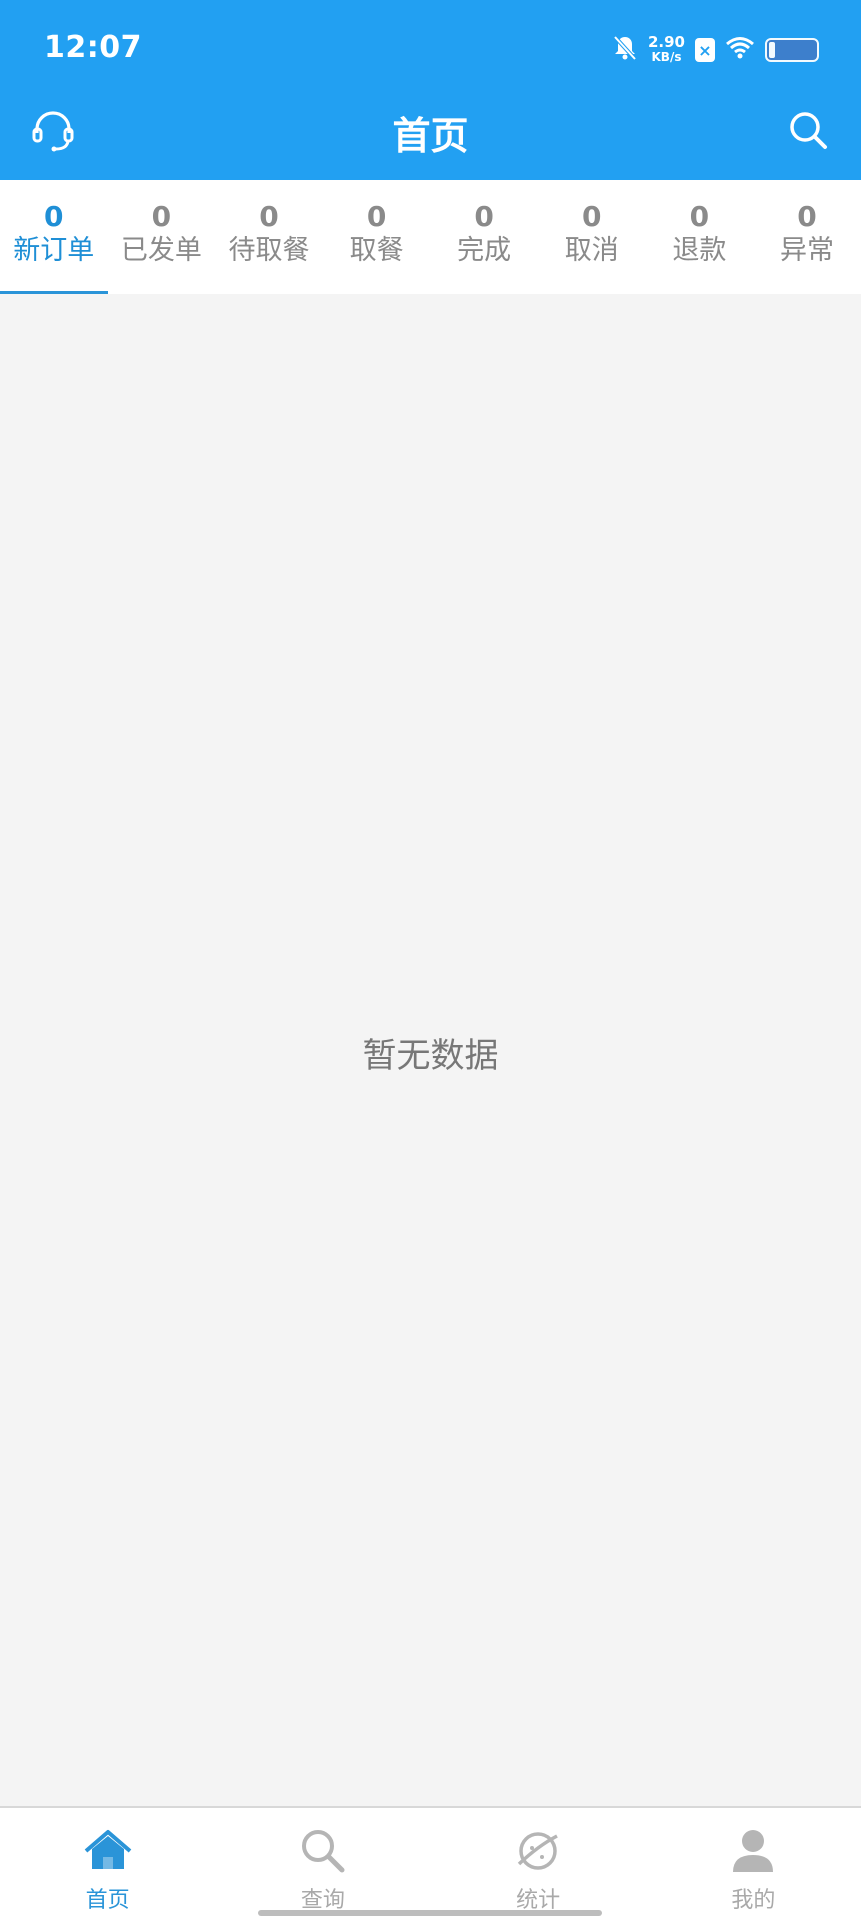  Describe the element at coordinates (772, 50) in the screenshot. I see `battery-level` at that location.